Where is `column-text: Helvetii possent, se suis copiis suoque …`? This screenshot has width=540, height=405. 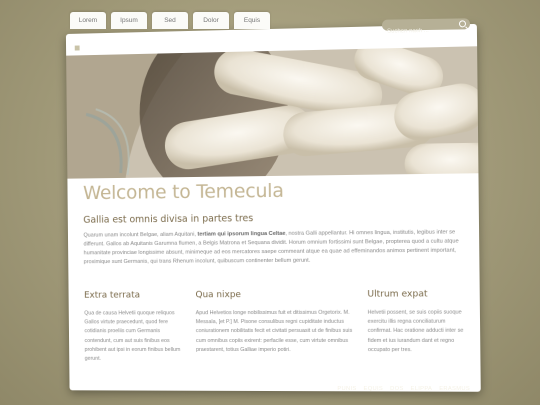
column-text: Helvetii possent, se suis copiis suoque … is located at coordinates (415, 331).